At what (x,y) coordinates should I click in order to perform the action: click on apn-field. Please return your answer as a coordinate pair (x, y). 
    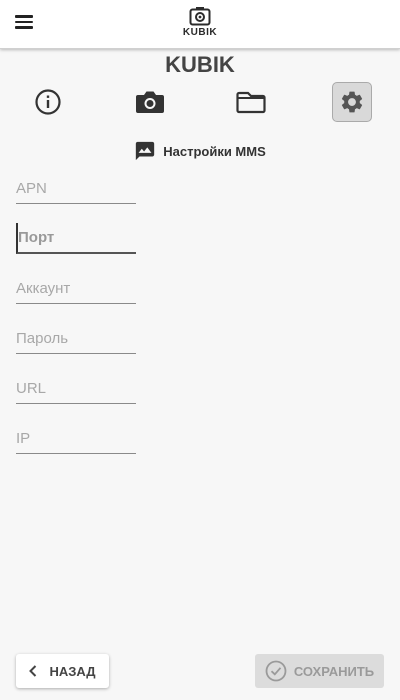
    Looking at the image, I should click on (76, 189).